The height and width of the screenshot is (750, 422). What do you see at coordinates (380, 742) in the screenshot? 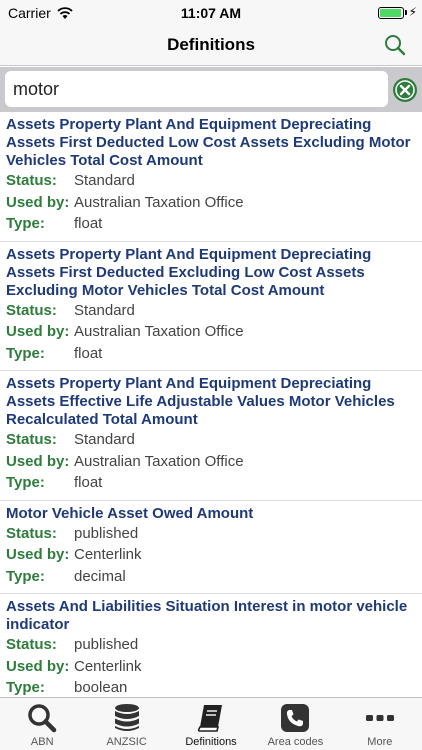
I see `tab-label: More` at bounding box center [380, 742].